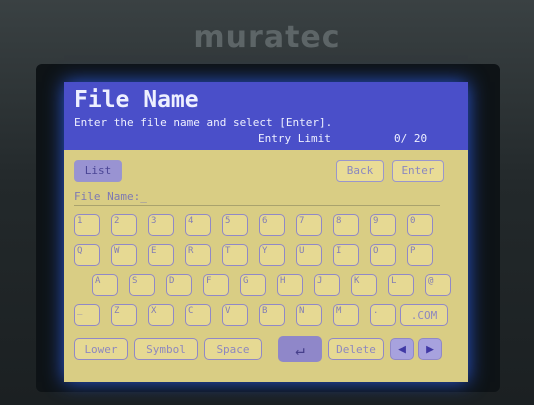 The image size is (534, 405). I want to click on key-o: O, so click(383, 255).